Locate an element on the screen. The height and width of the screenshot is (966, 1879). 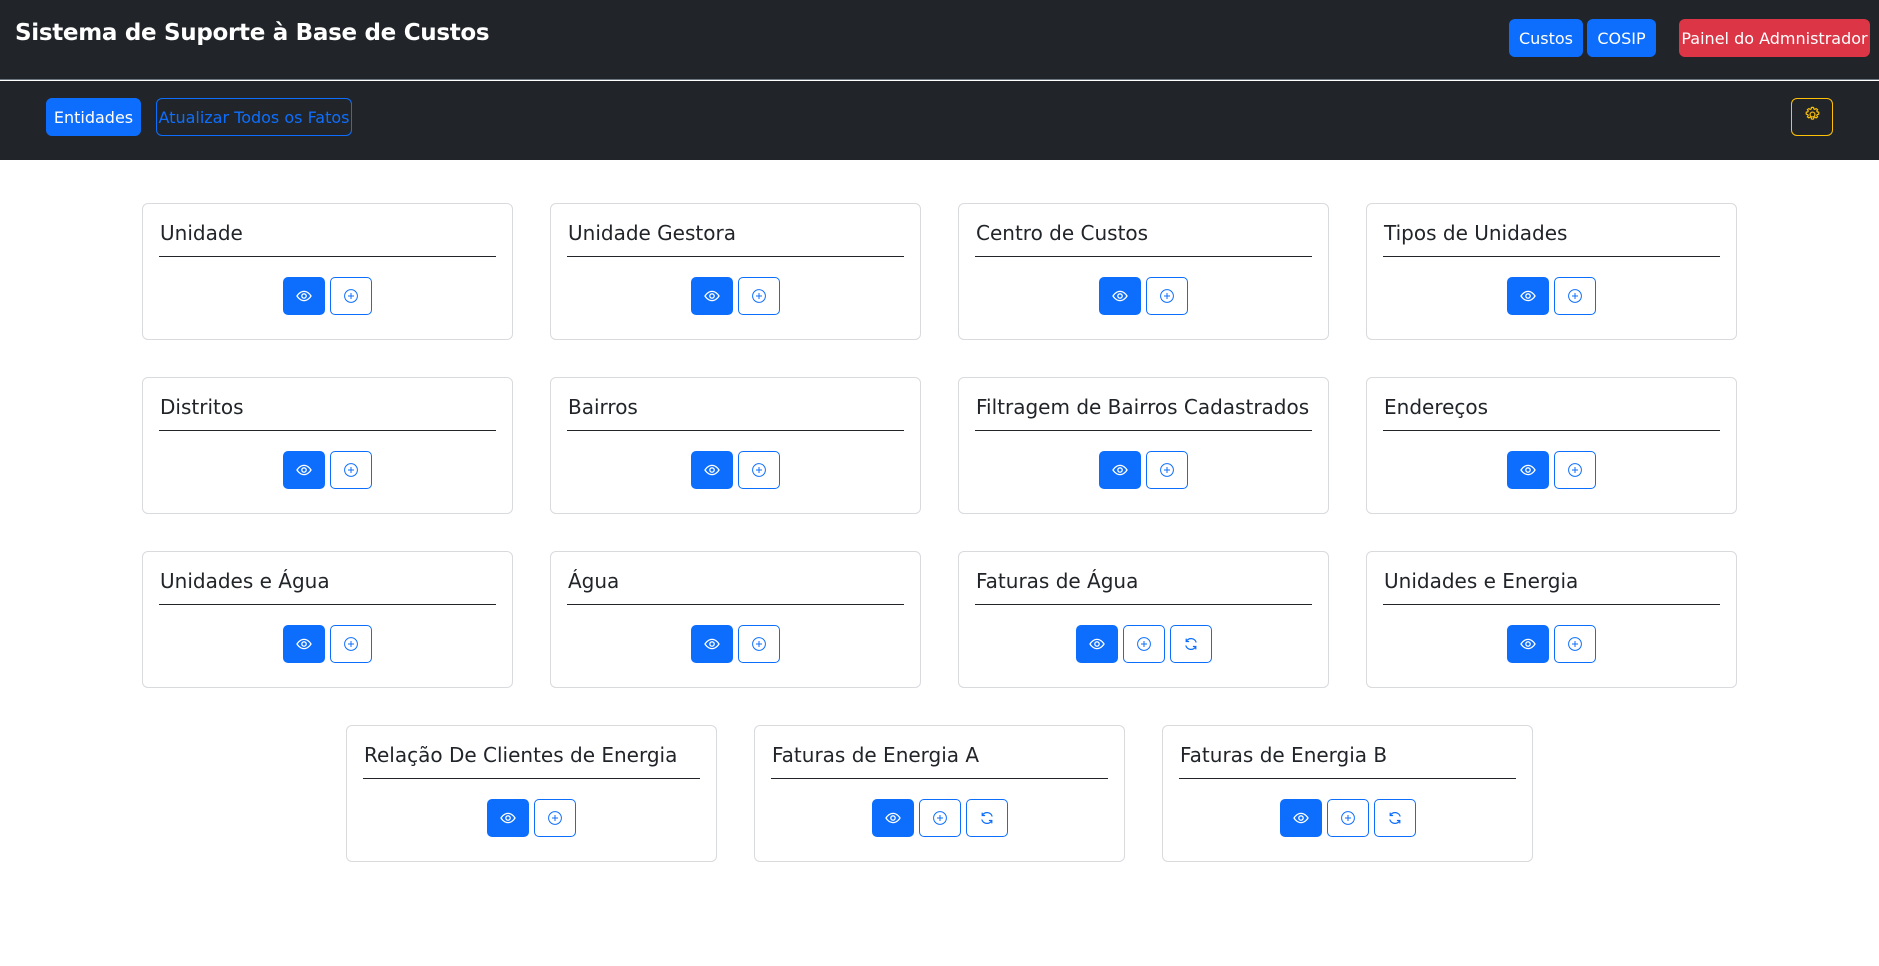
cosip-button: COSIP is located at coordinates (1621, 38).